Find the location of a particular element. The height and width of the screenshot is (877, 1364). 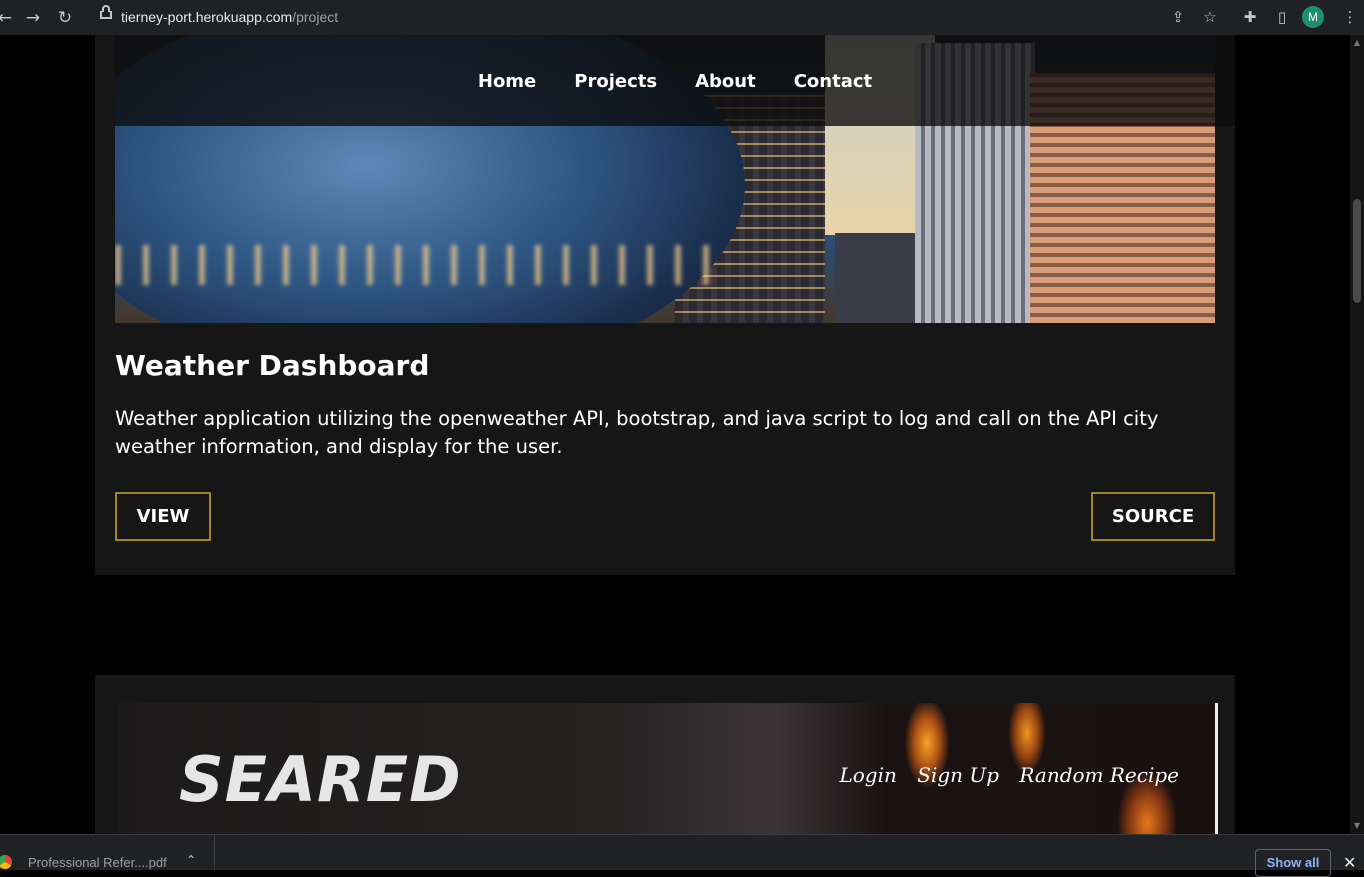

reload-icon: ↻ is located at coordinates (65, 18).